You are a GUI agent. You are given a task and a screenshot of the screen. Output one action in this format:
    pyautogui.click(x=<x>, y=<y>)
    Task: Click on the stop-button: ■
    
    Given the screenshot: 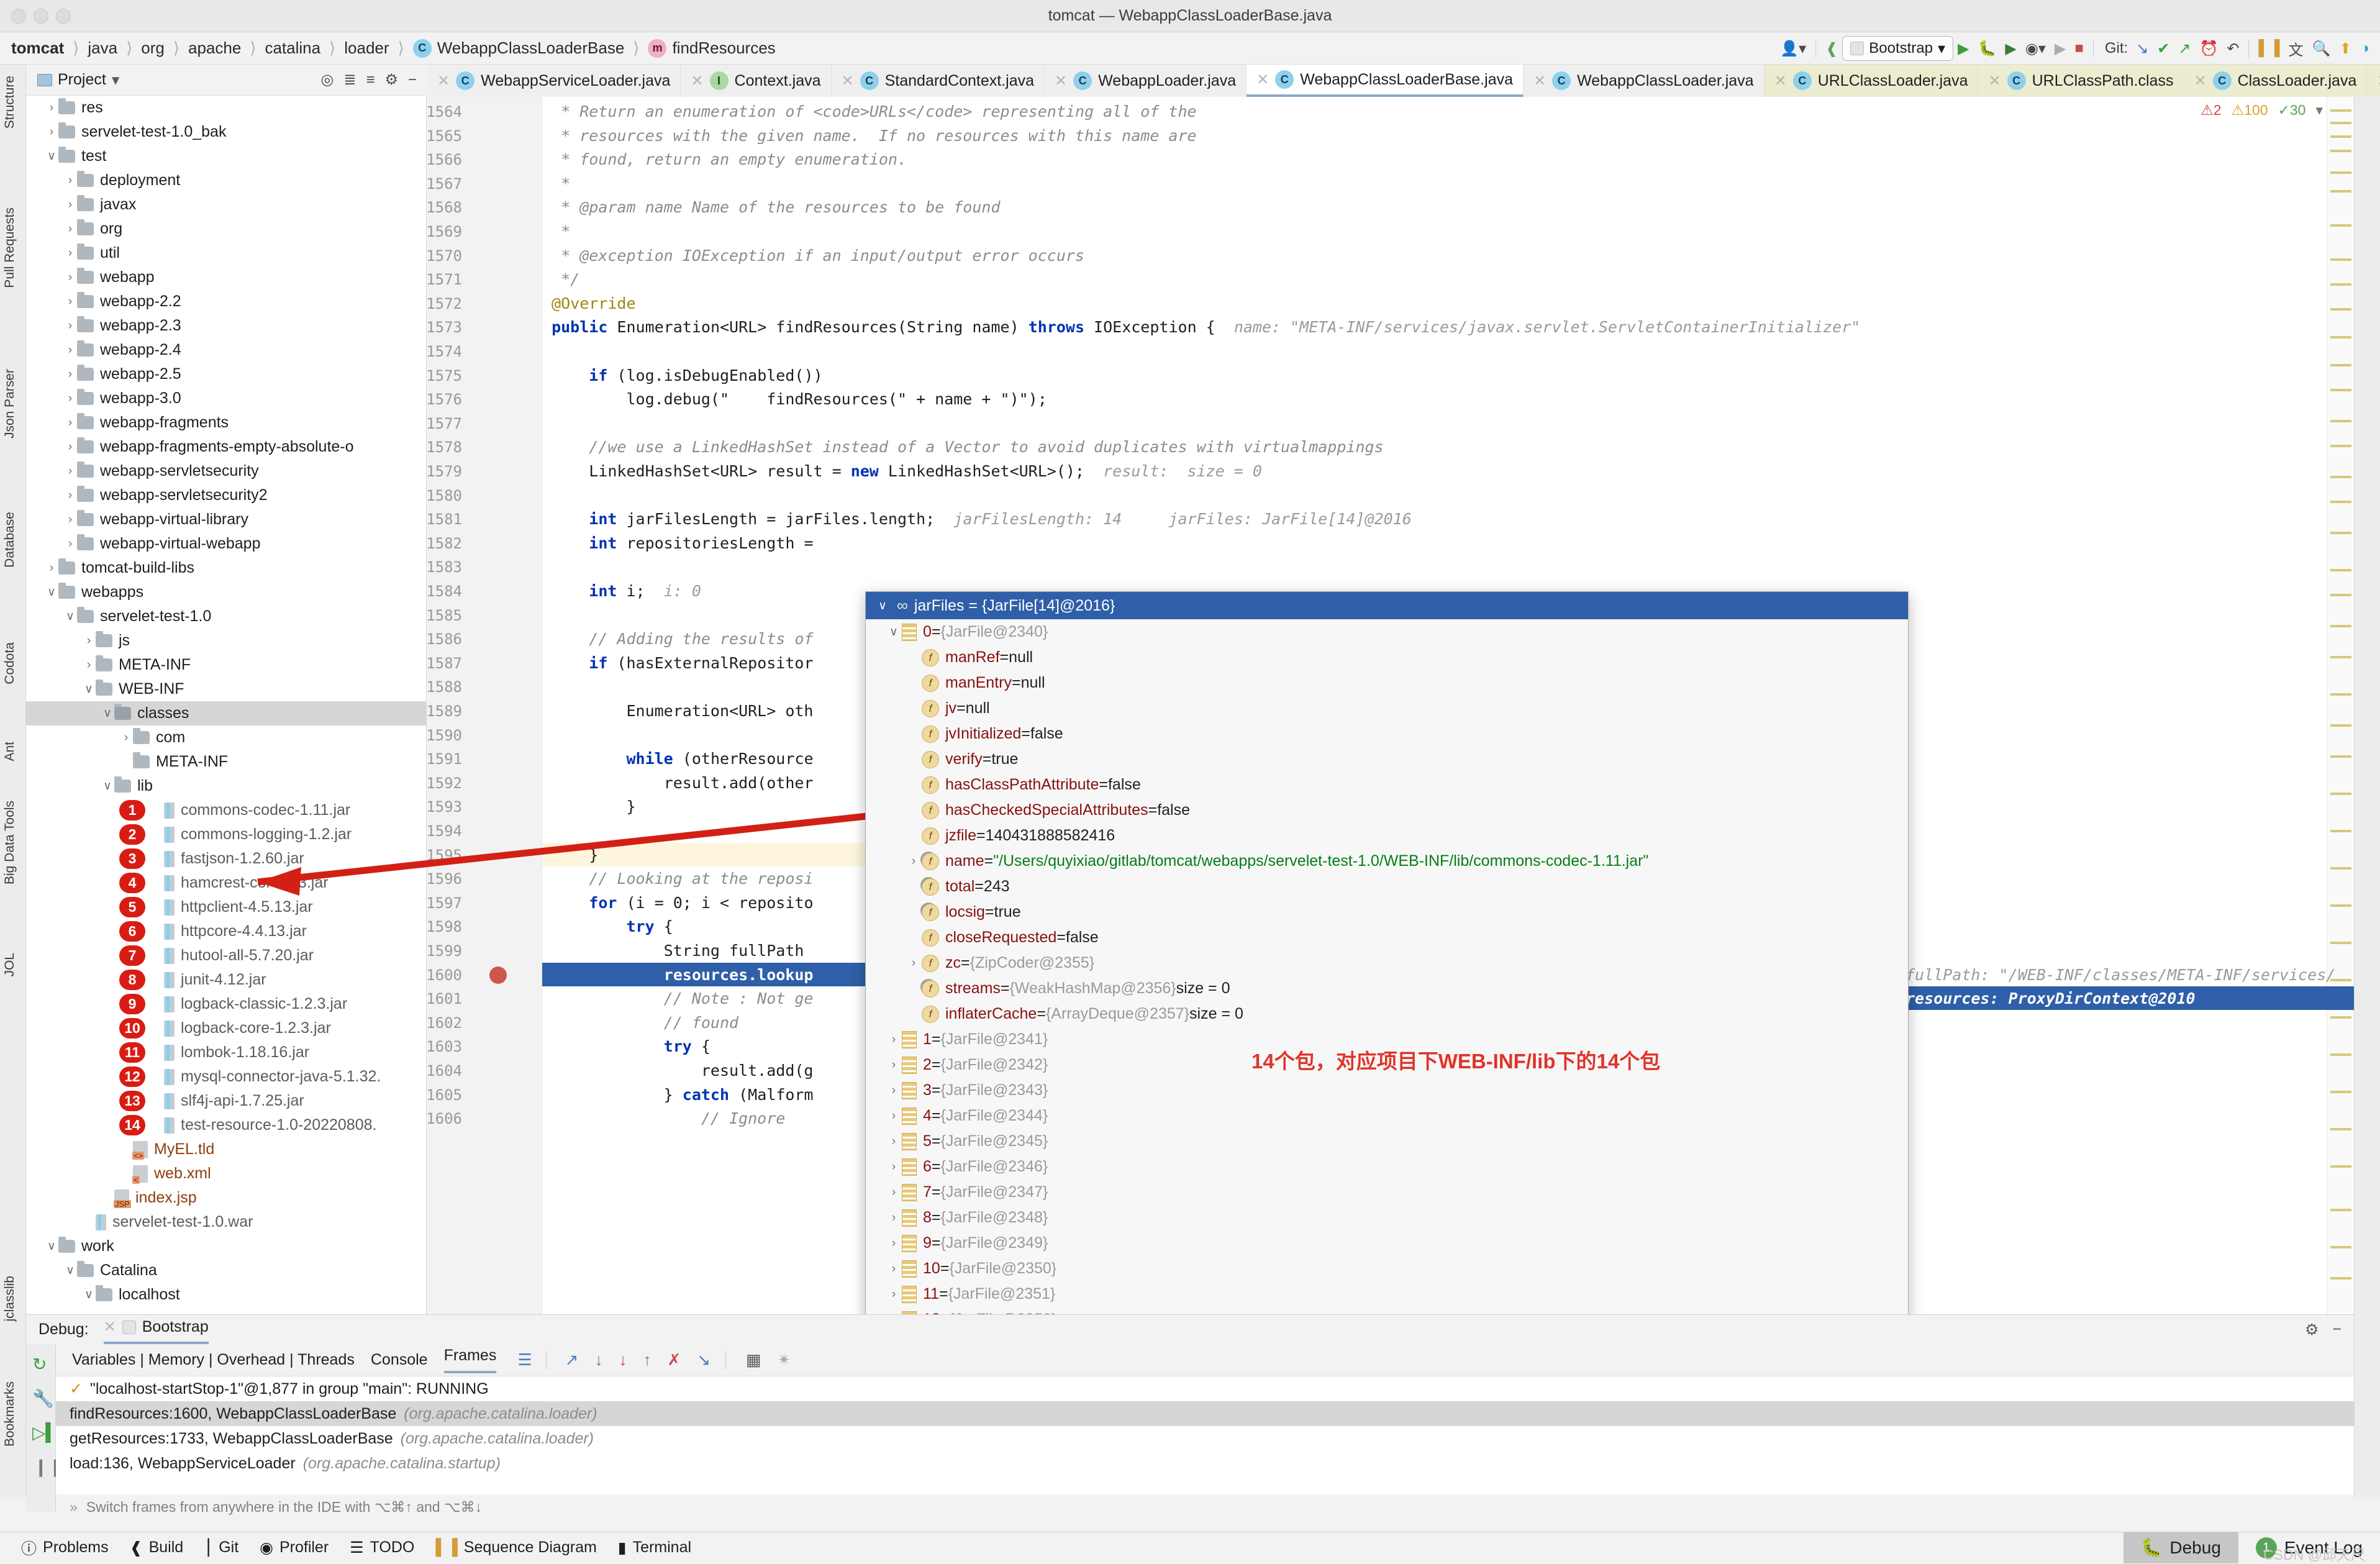 What is the action you would take?
    pyautogui.click(x=2079, y=48)
    